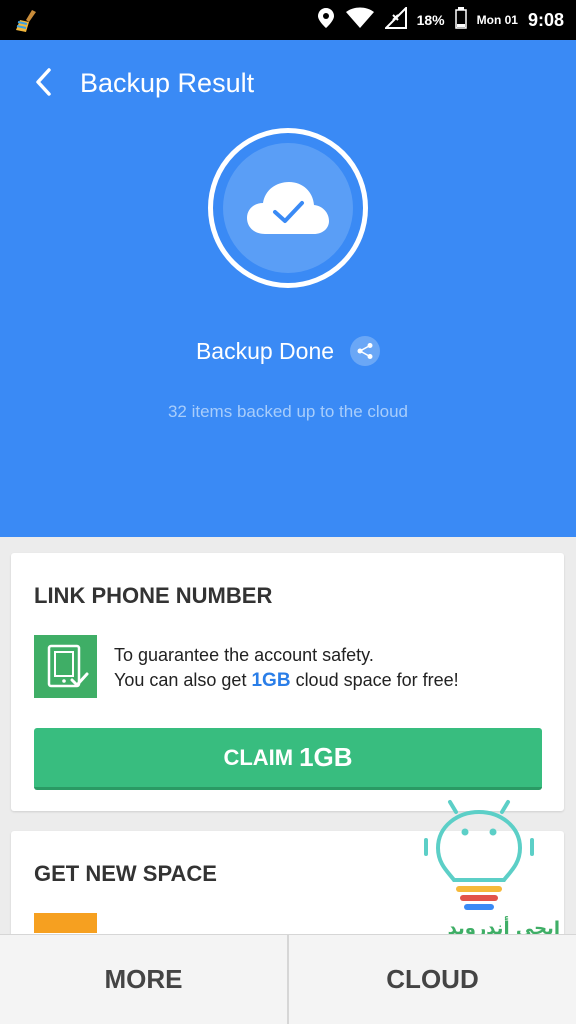  I want to click on back-arrow-icon, so click(43, 82).